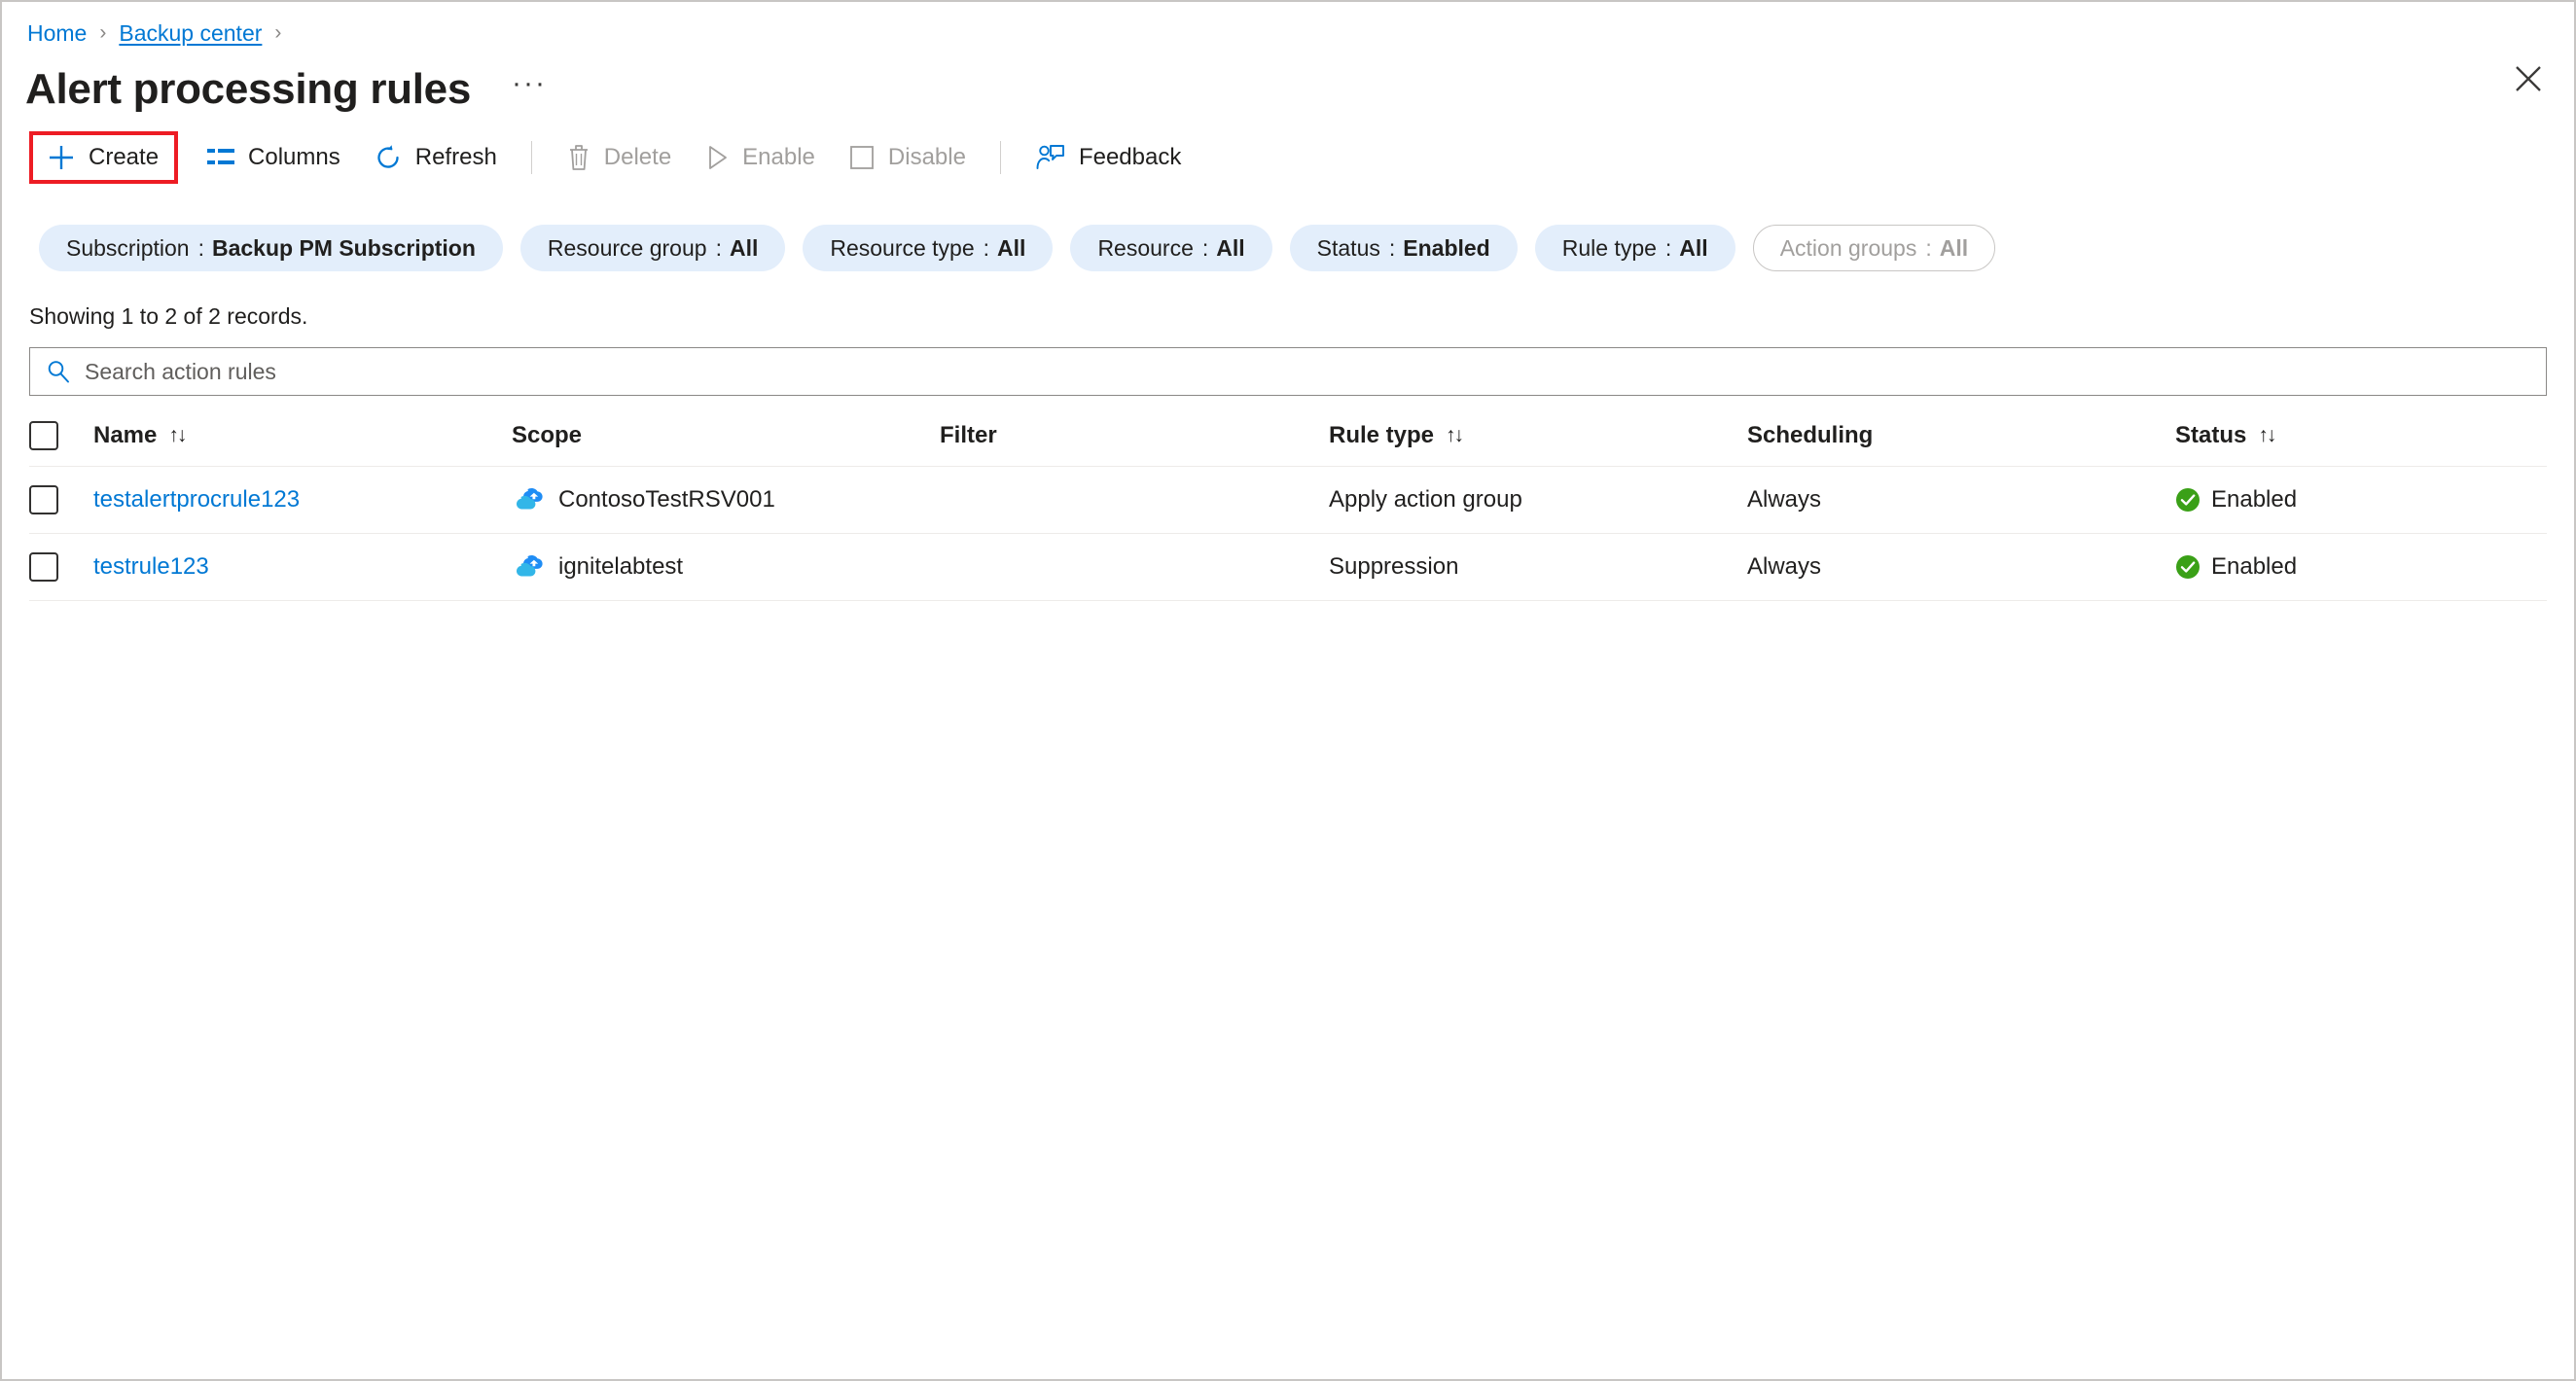  Describe the element at coordinates (2528, 78) in the screenshot. I see `close-icon` at that location.